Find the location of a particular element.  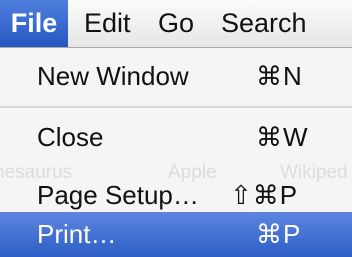

menu-item-label: New Window is located at coordinates (113, 76).